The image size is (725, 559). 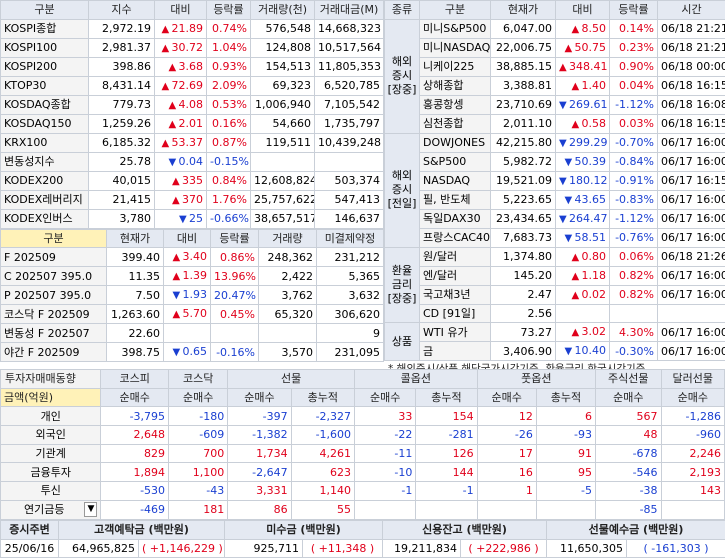 What do you see at coordinates (195, 257) in the screenshot?
I see `change-value: 3.40` at bounding box center [195, 257].